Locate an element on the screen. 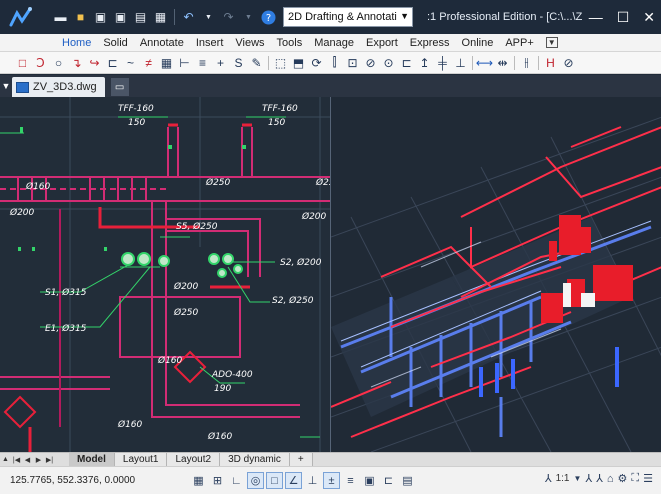  line-tool-icon: ⊏ is located at coordinates (112, 62).